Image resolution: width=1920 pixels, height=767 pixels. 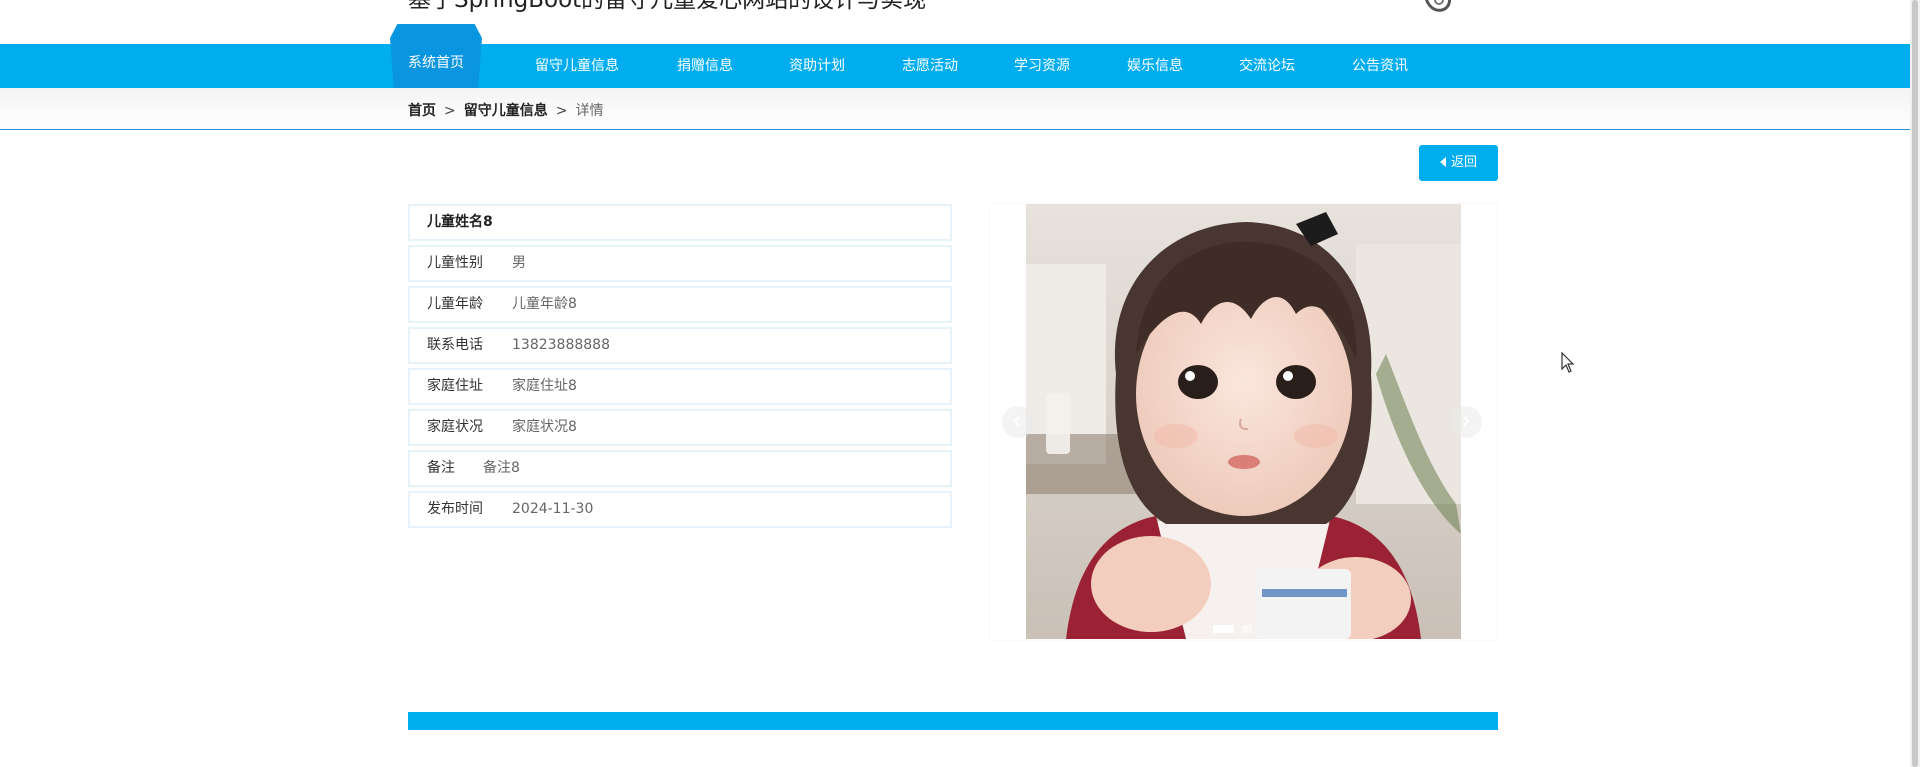 What do you see at coordinates (1568, 362) in the screenshot?
I see `mouse-pointer-icon` at bounding box center [1568, 362].